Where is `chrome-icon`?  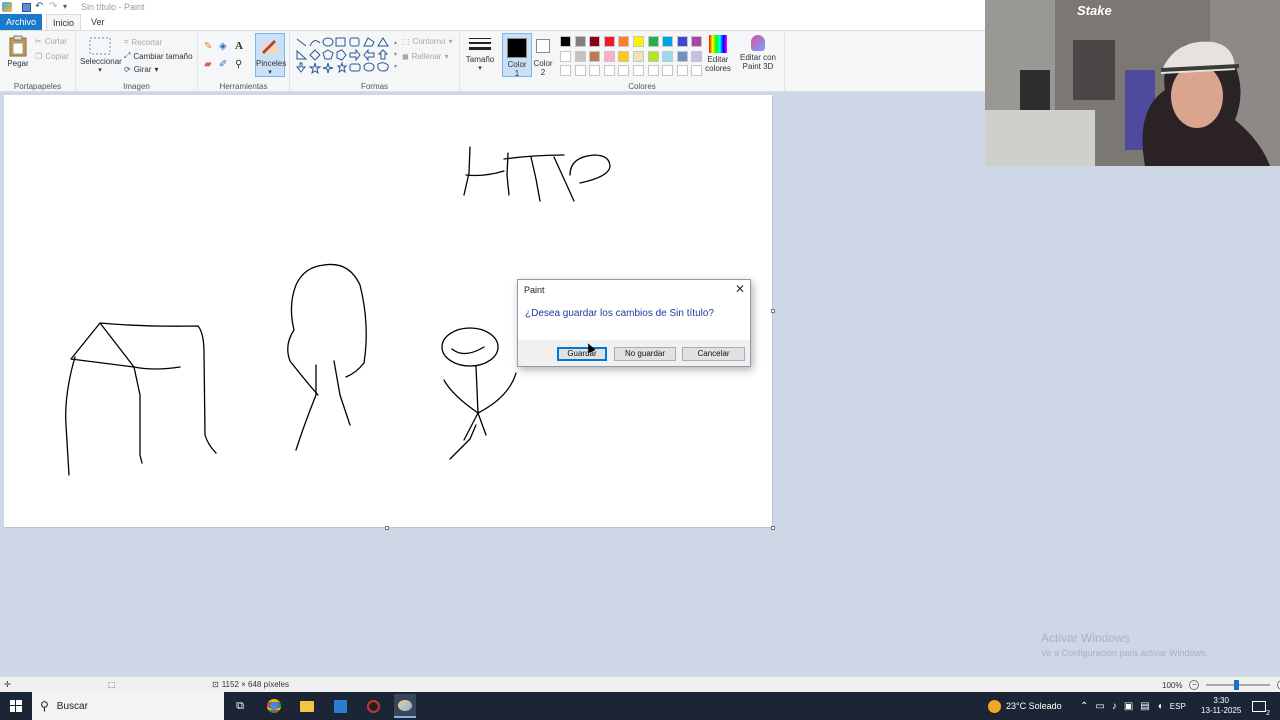 chrome-icon is located at coordinates (274, 706).